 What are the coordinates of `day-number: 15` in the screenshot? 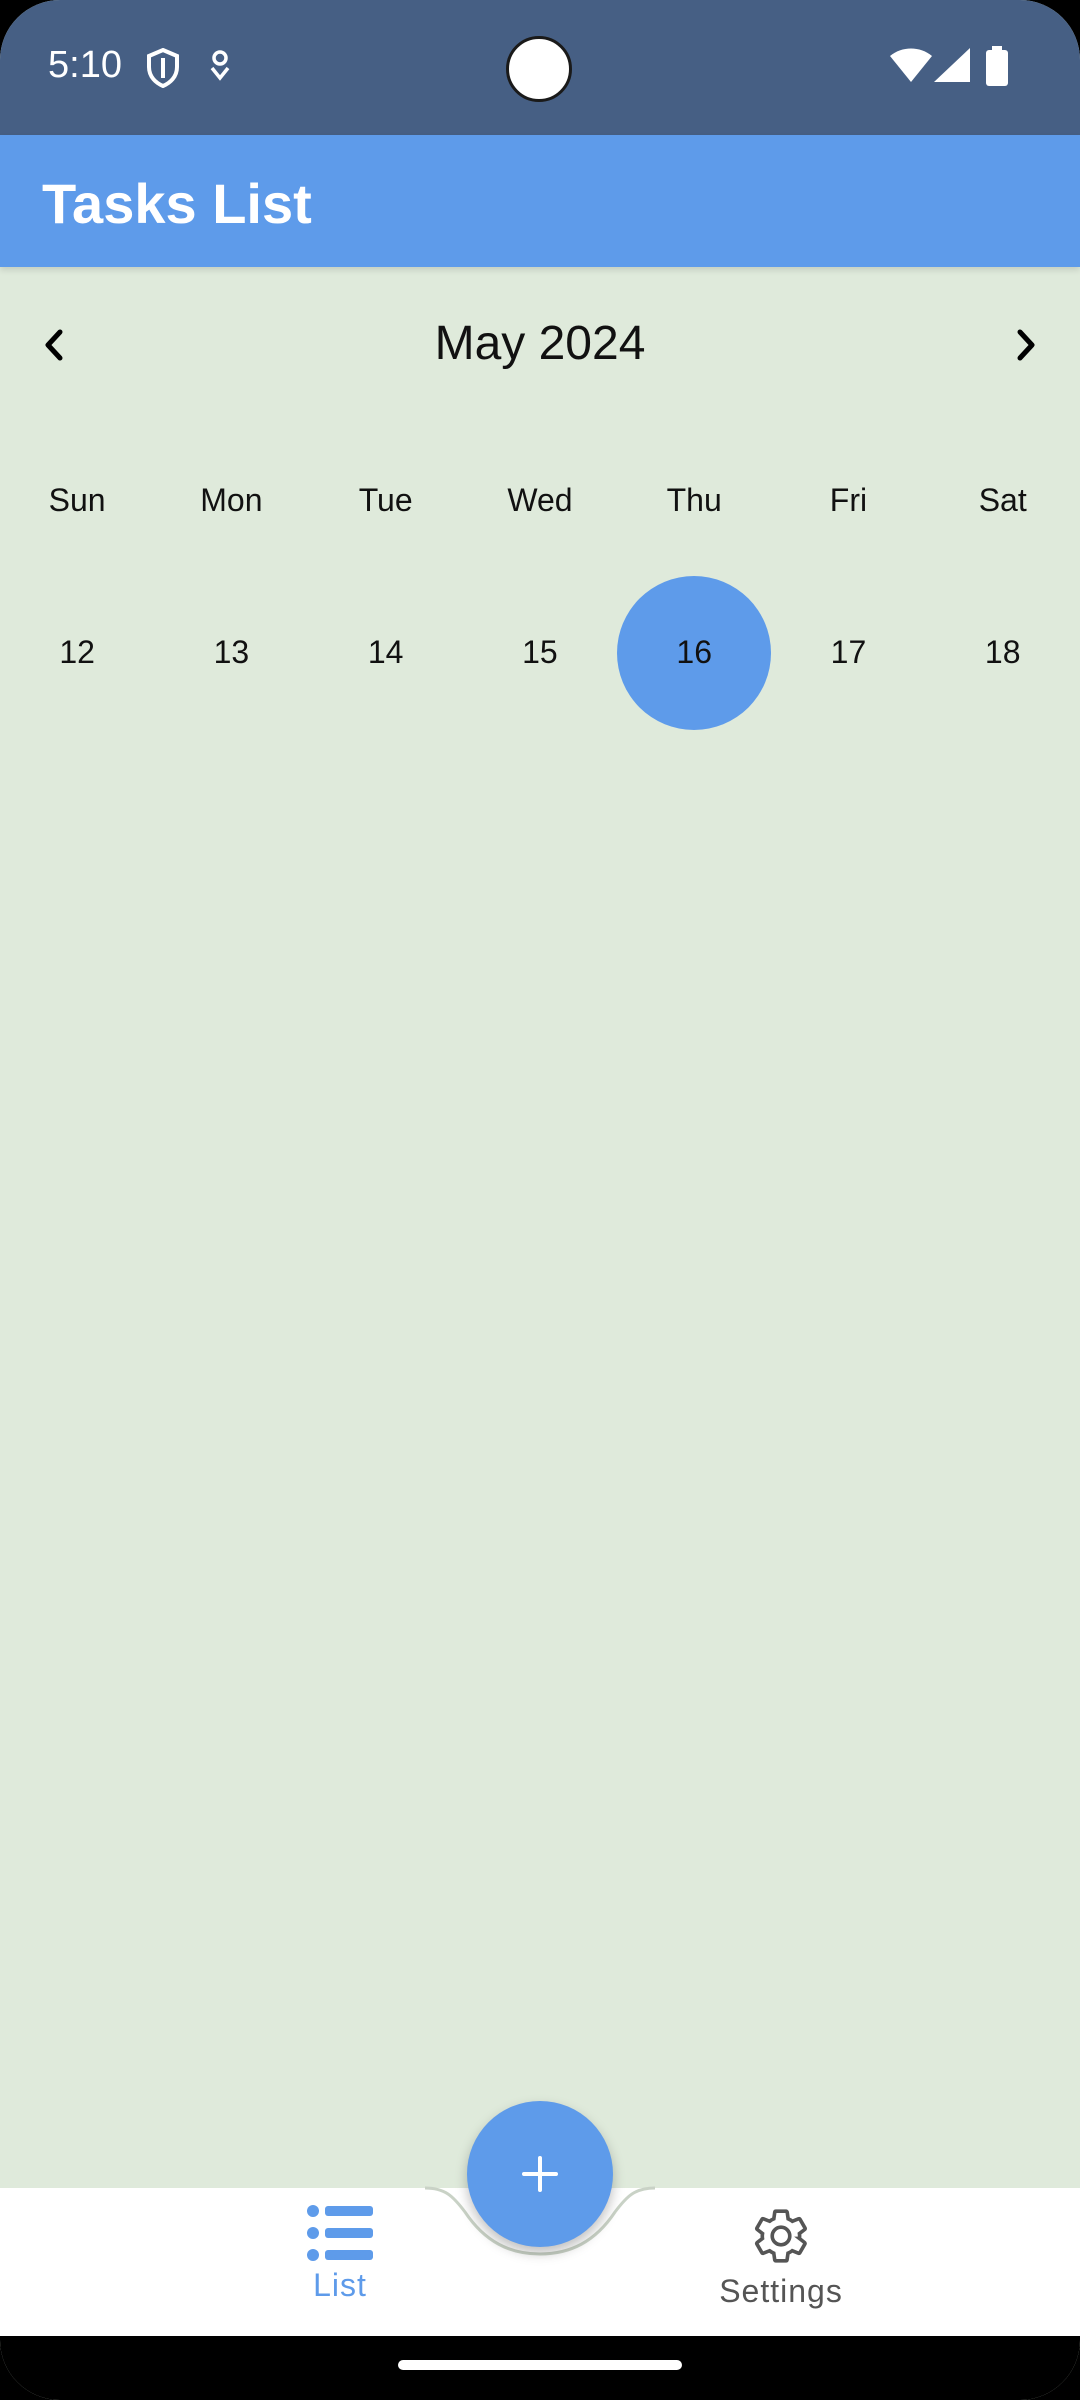 It's located at (540, 652).